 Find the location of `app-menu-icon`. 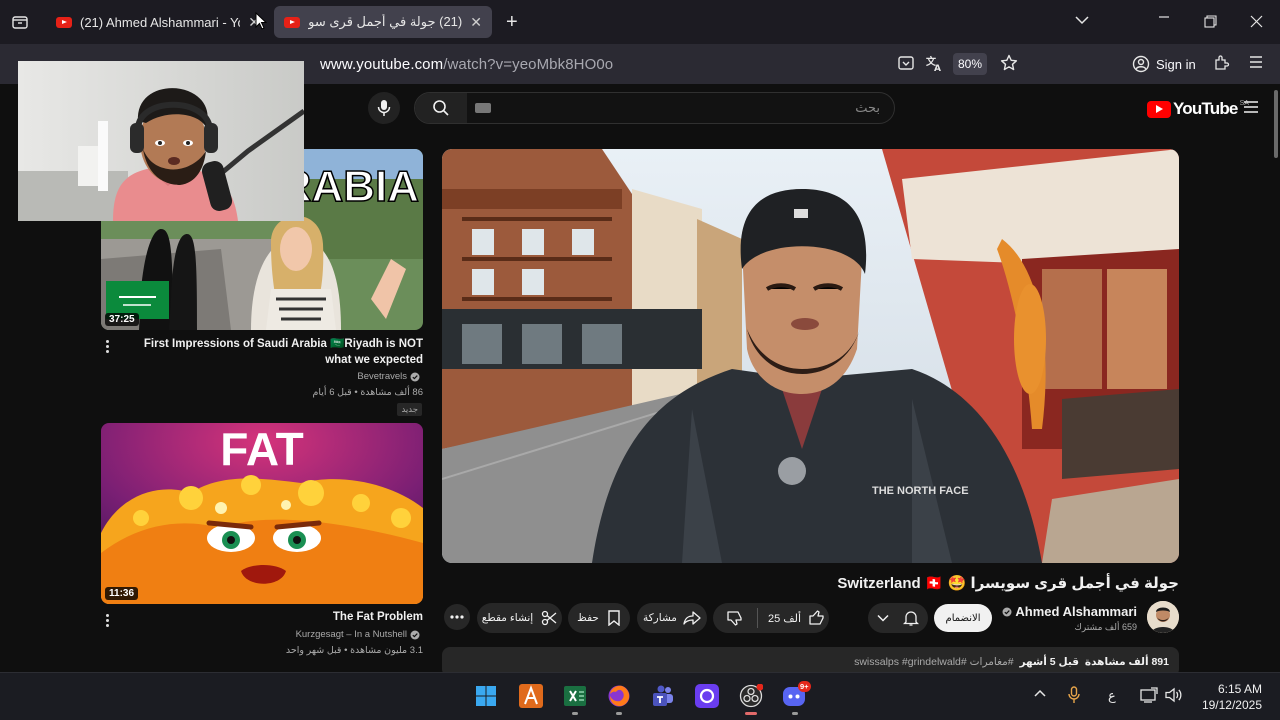

app-menu-icon is located at coordinates (1256, 62).